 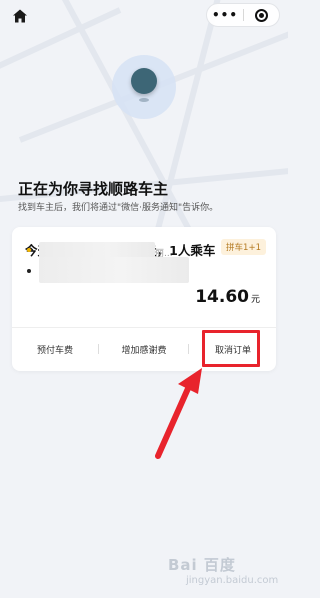 I want to click on mini-program-capsule: •••, so click(x=243, y=15).